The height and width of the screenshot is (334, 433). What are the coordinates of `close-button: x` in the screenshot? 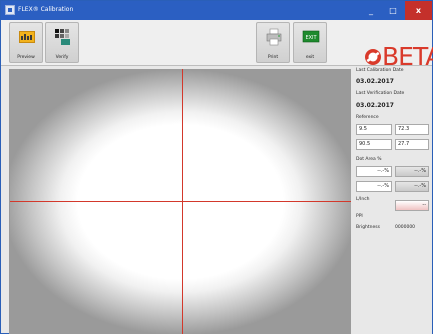 It's located at (418, 10).